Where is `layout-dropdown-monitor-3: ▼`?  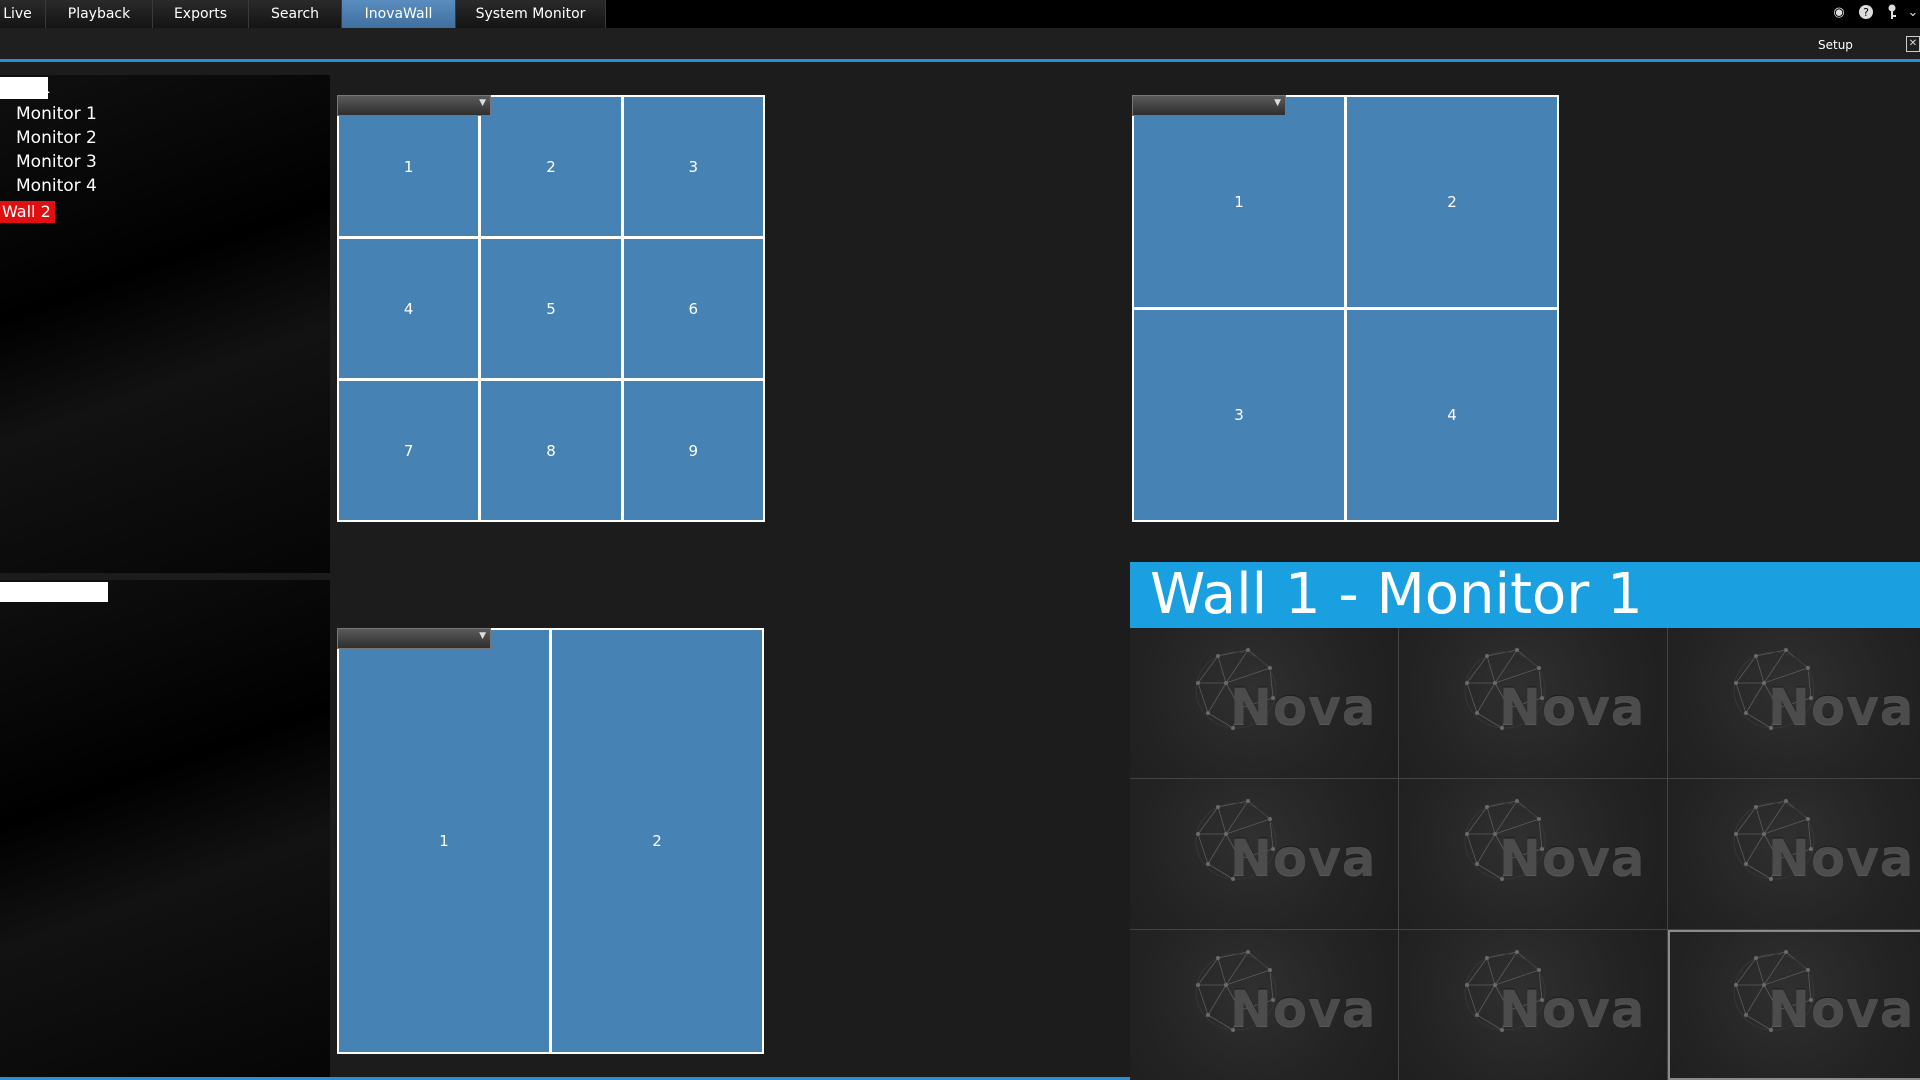
layout-dropdown-monitor-3: ▼ is located at coordinates (414, 638).